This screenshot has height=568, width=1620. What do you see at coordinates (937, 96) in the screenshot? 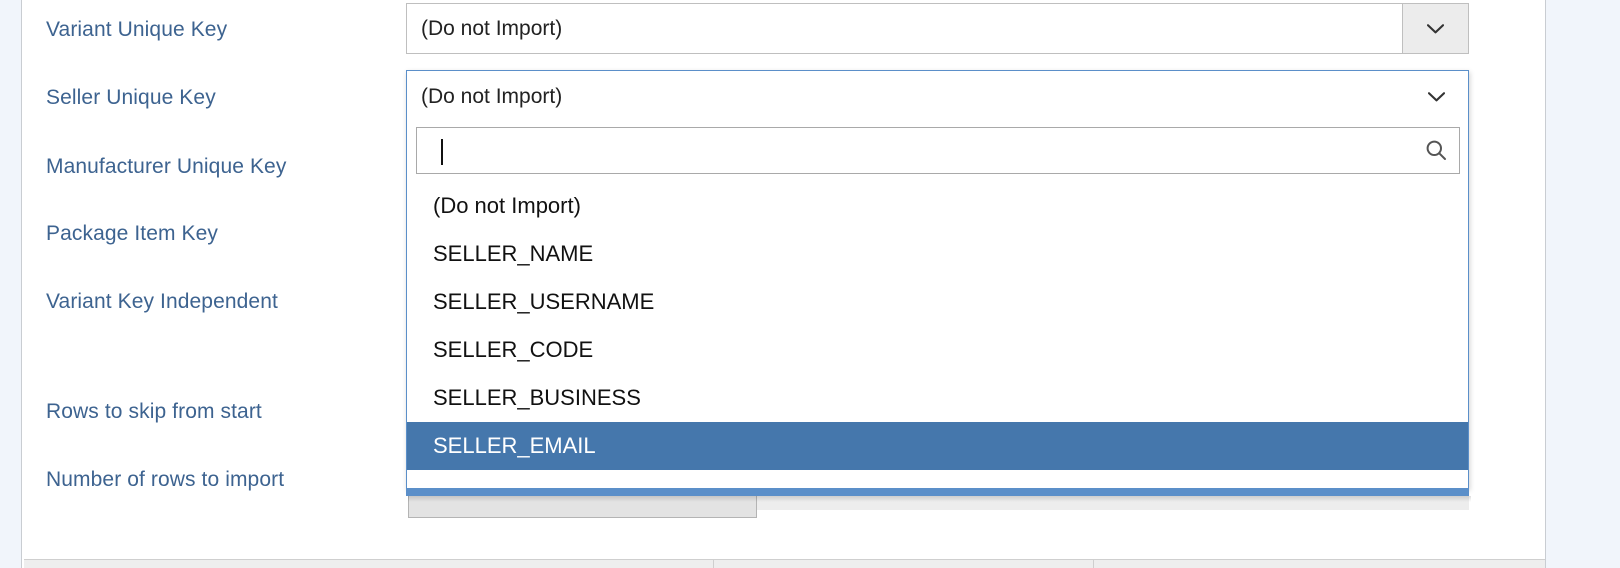
I see `seller-unique-key-combobox-header: (Do not Import)` at bounding box center [937, 96].